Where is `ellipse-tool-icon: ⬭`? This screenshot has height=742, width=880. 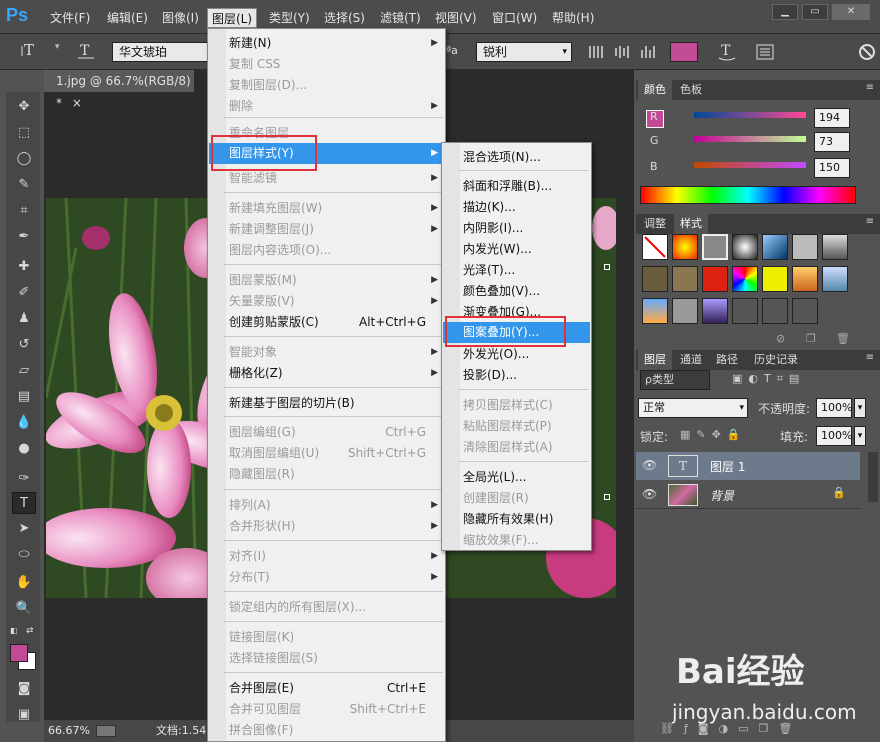 ellipse-tool-icon: ⬭ is located at coordinates (24, 555).